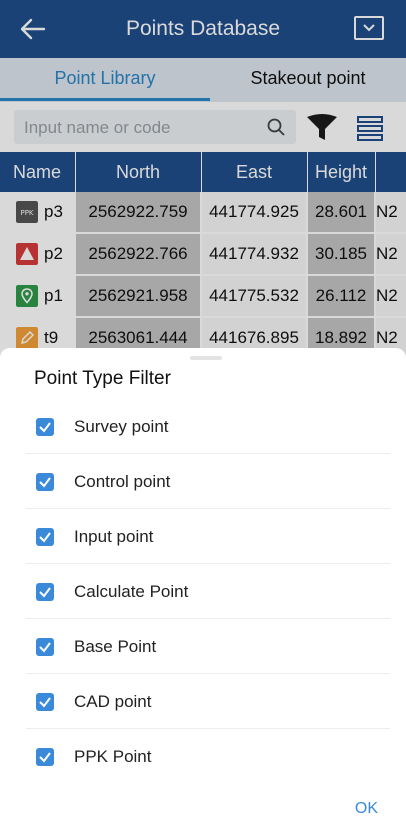 The width and height of the screenshot is (406, 834). I want to click on filter-option-calculate-point: Calculate Point, so click(208, 592).